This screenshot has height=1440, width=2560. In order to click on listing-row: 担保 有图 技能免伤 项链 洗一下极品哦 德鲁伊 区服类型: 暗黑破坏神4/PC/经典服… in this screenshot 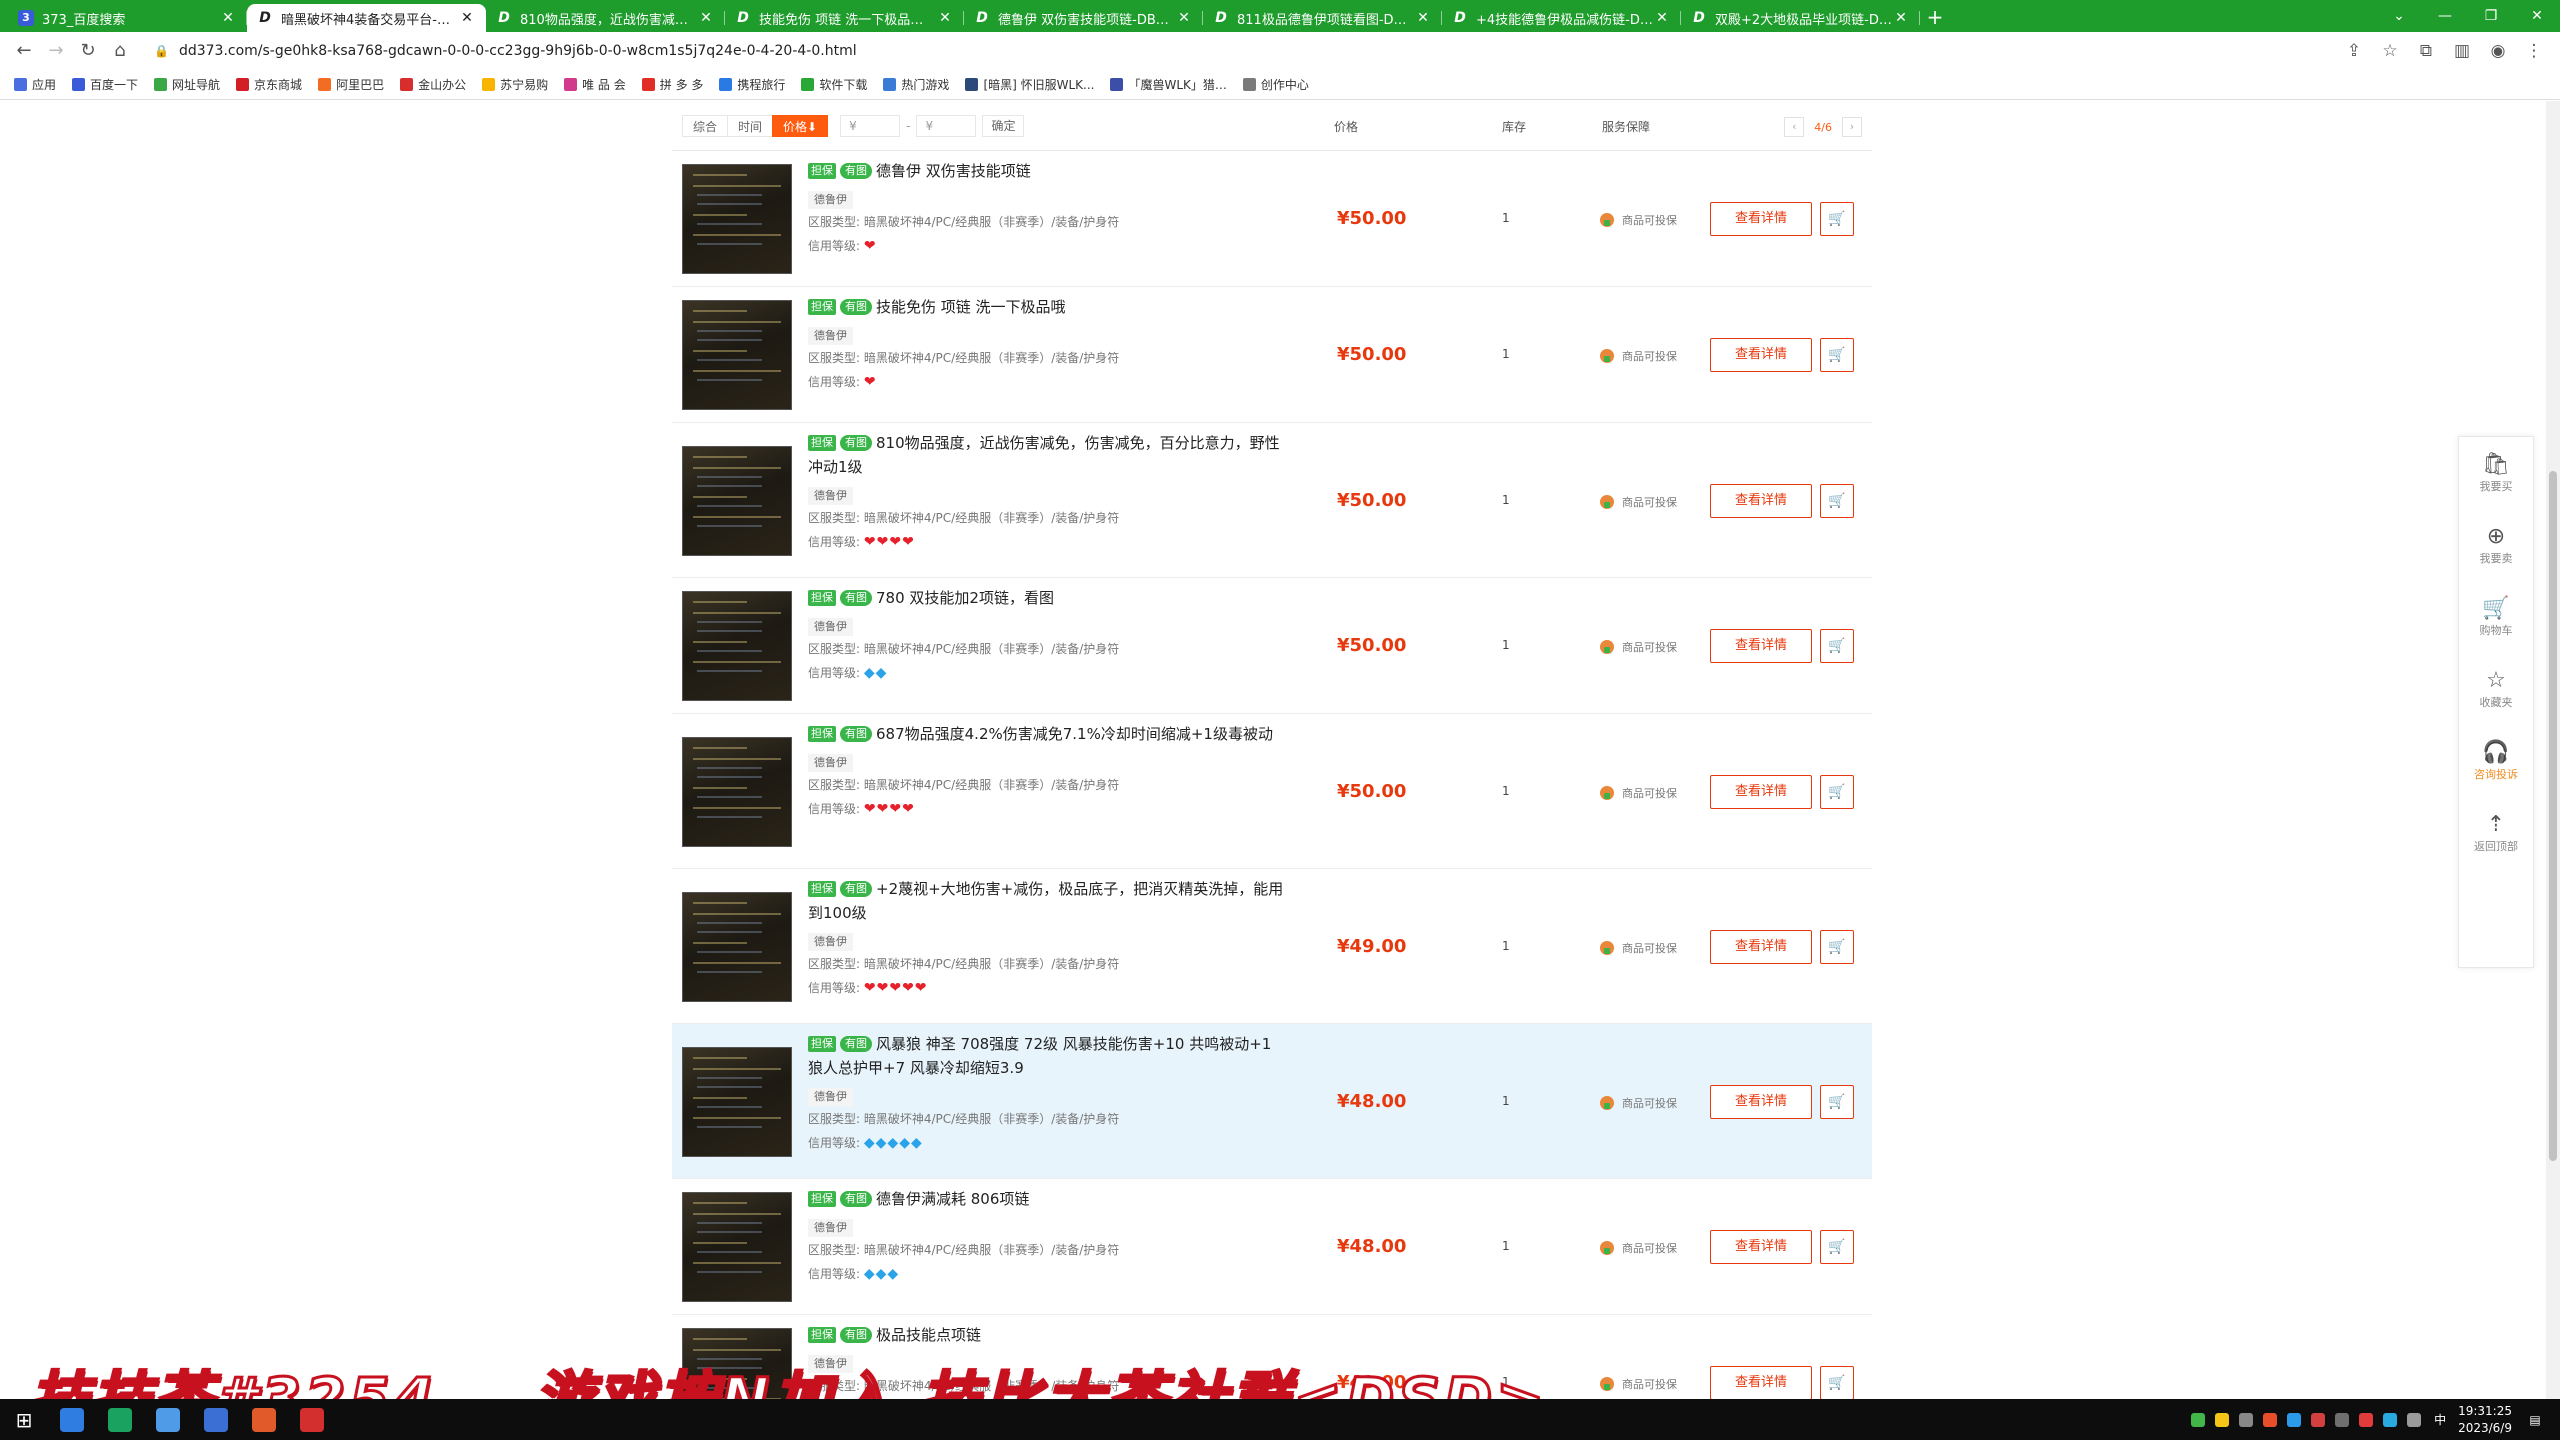, I will do `click(1272, 355)`.